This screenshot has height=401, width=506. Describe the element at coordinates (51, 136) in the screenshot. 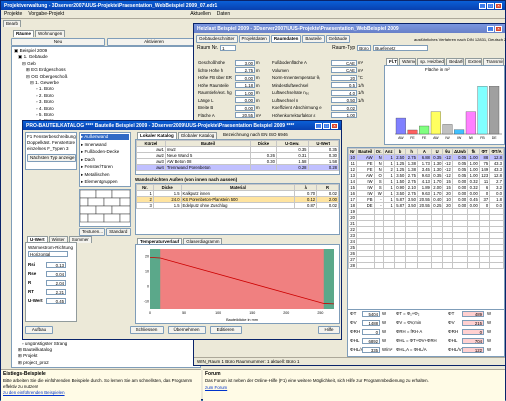

I see `left-item: F1 Fensterbeschreibung` at that location.